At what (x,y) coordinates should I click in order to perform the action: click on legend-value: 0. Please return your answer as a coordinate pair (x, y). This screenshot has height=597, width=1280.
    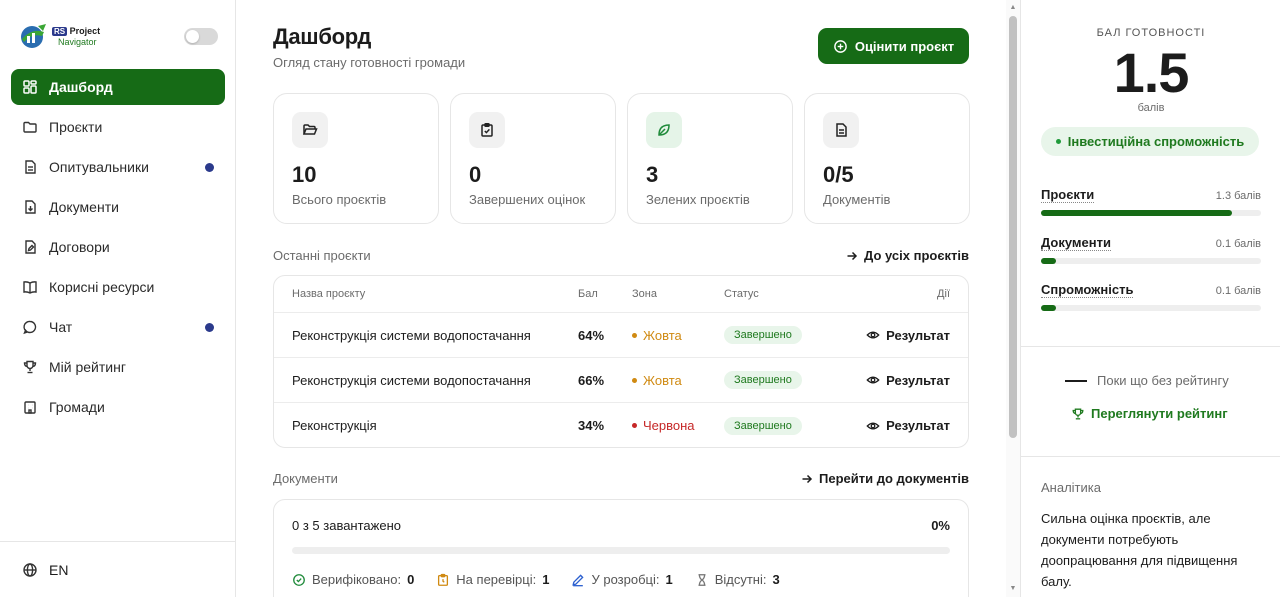
    Looking at the image, I should click on (411, 579).